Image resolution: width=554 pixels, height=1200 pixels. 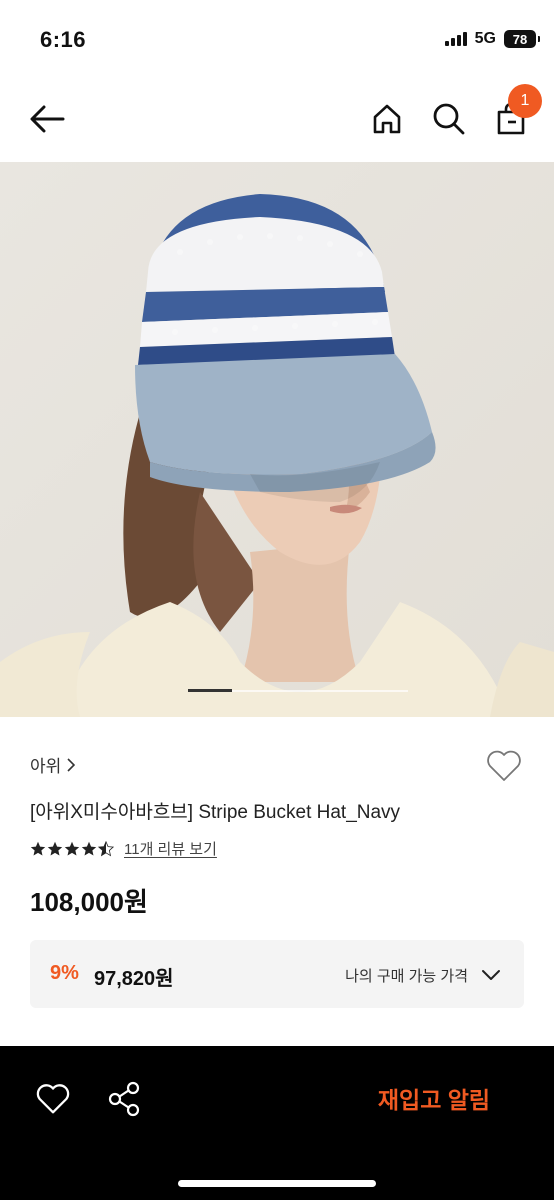 What do you see at coordinates (170, 848) in the screenshot?
I see `review-link: 11개 리뷰 보기` at bounding box center [170, 848].